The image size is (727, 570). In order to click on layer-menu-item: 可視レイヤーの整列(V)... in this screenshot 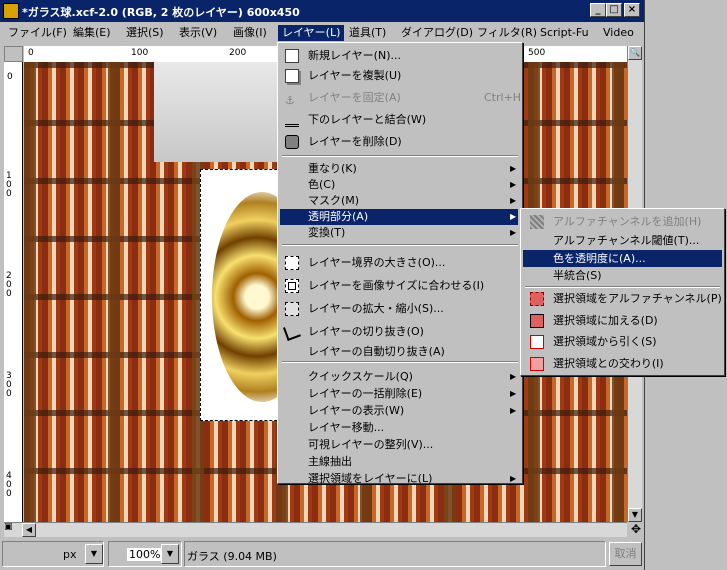, I will do `click(399, 444)`.